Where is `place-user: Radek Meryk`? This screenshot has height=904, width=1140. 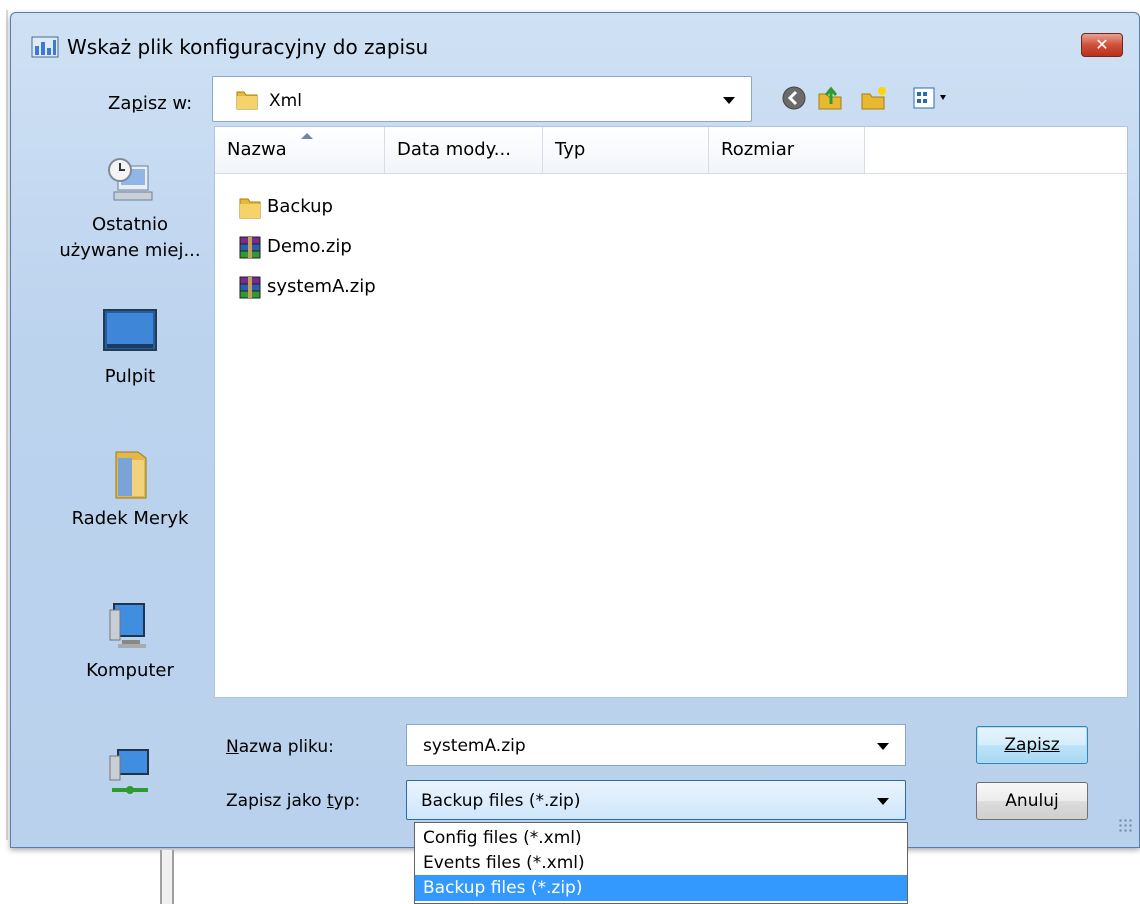 place-user: Radek Meryk is located at coordinates (130, 489).